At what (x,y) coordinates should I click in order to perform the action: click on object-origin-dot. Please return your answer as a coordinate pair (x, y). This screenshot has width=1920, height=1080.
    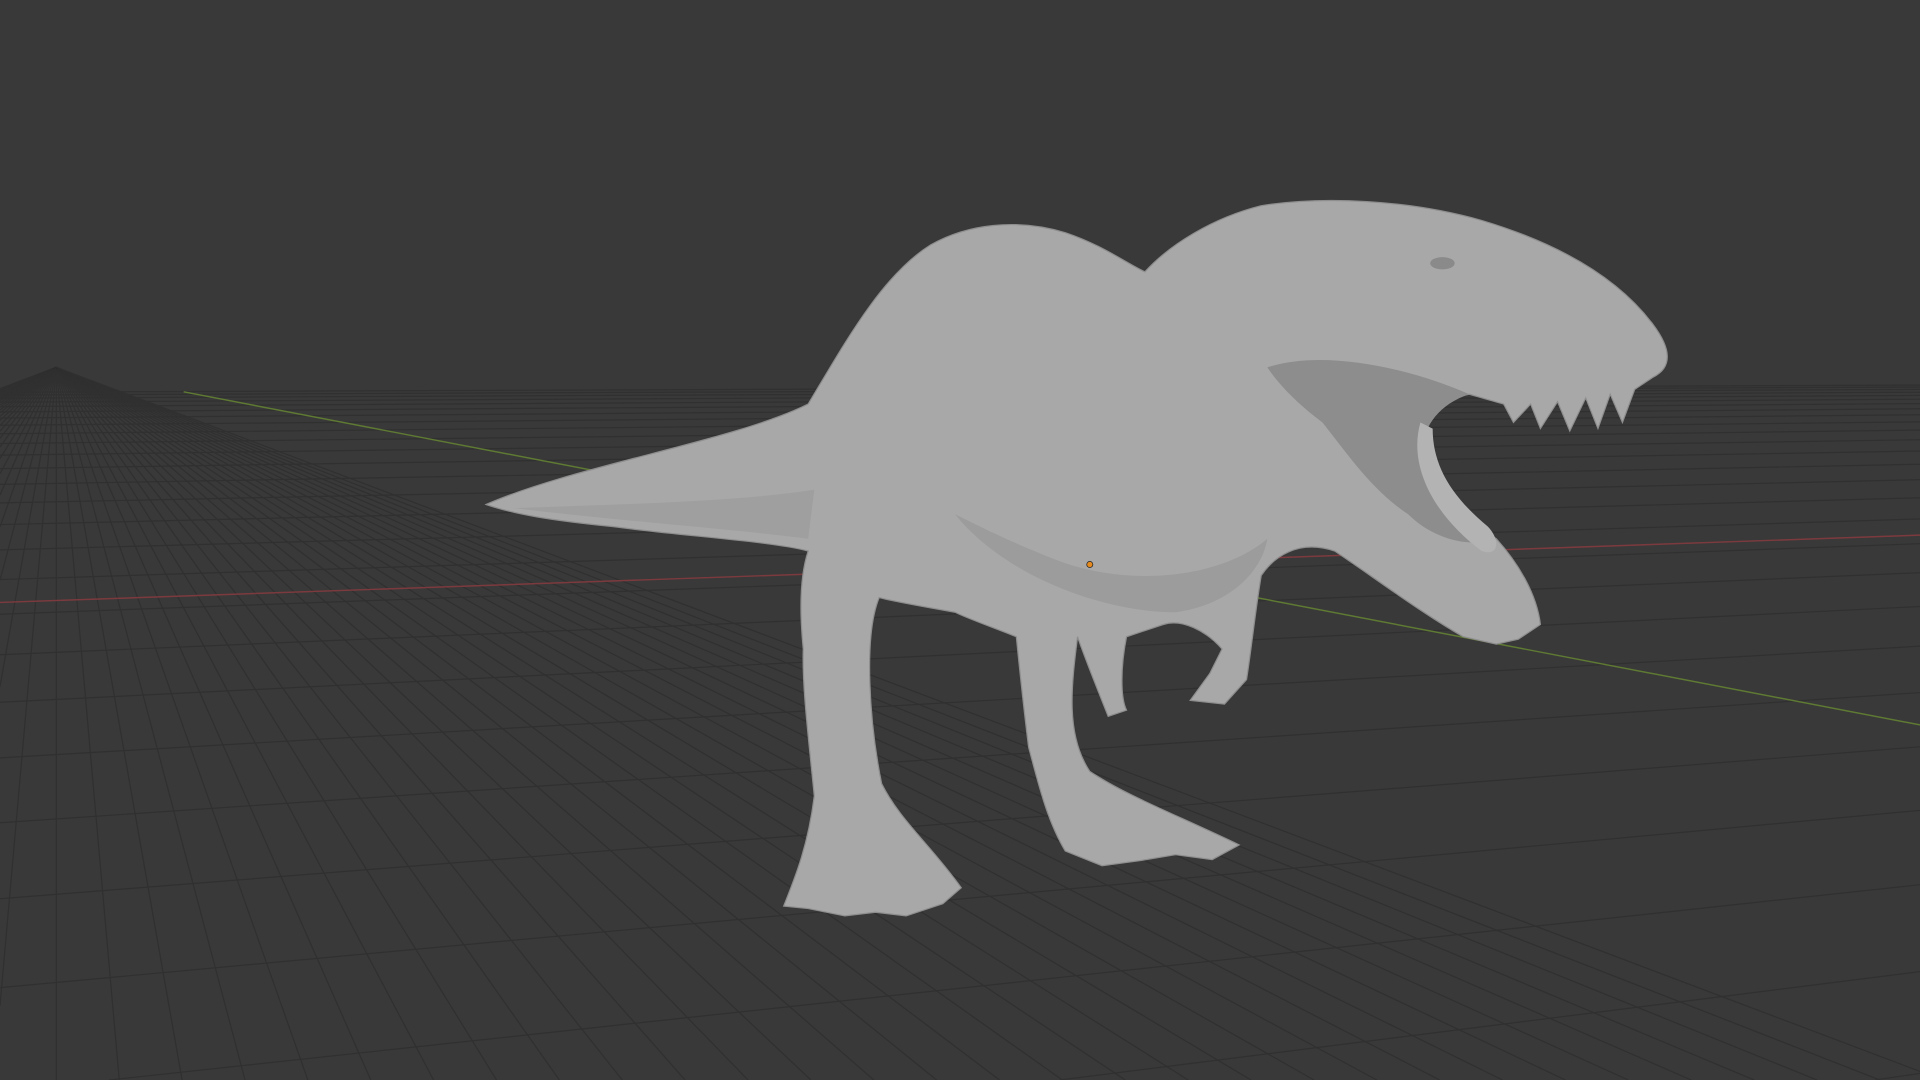
    Looking at the image, I should click on (1090, 564).